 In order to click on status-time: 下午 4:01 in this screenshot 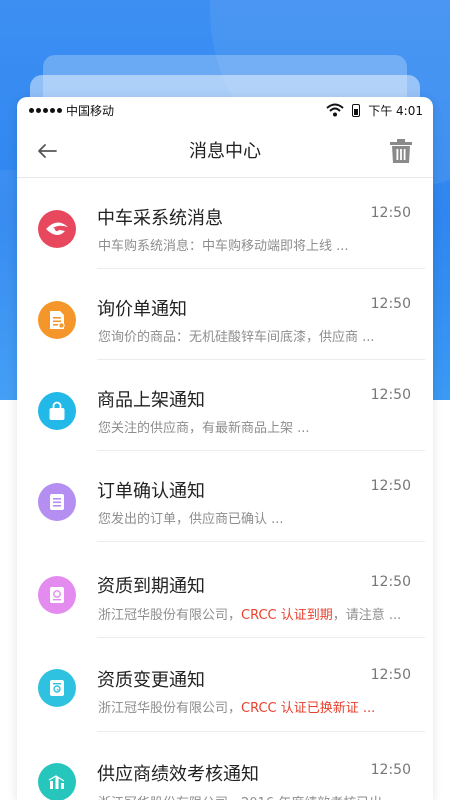, I will do `click(395, 110)`.